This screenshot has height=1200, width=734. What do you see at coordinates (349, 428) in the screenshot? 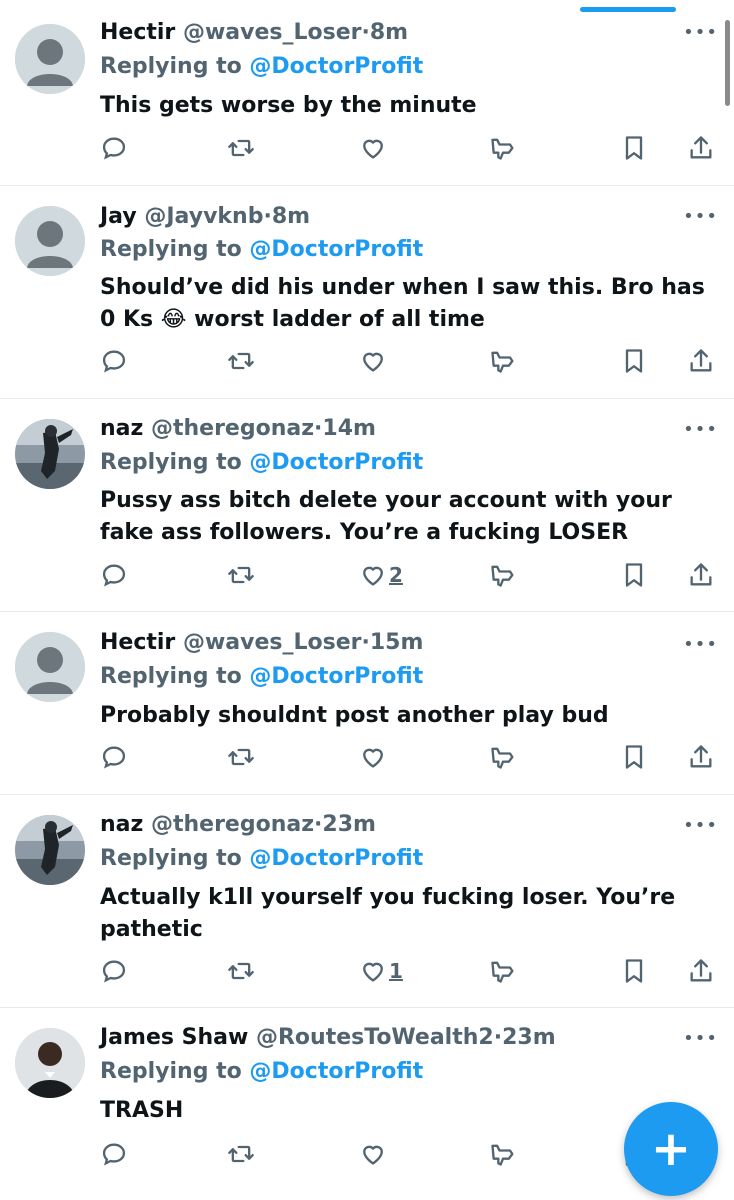
I see `timestamp: 14m` at bounding box center [349, 428].